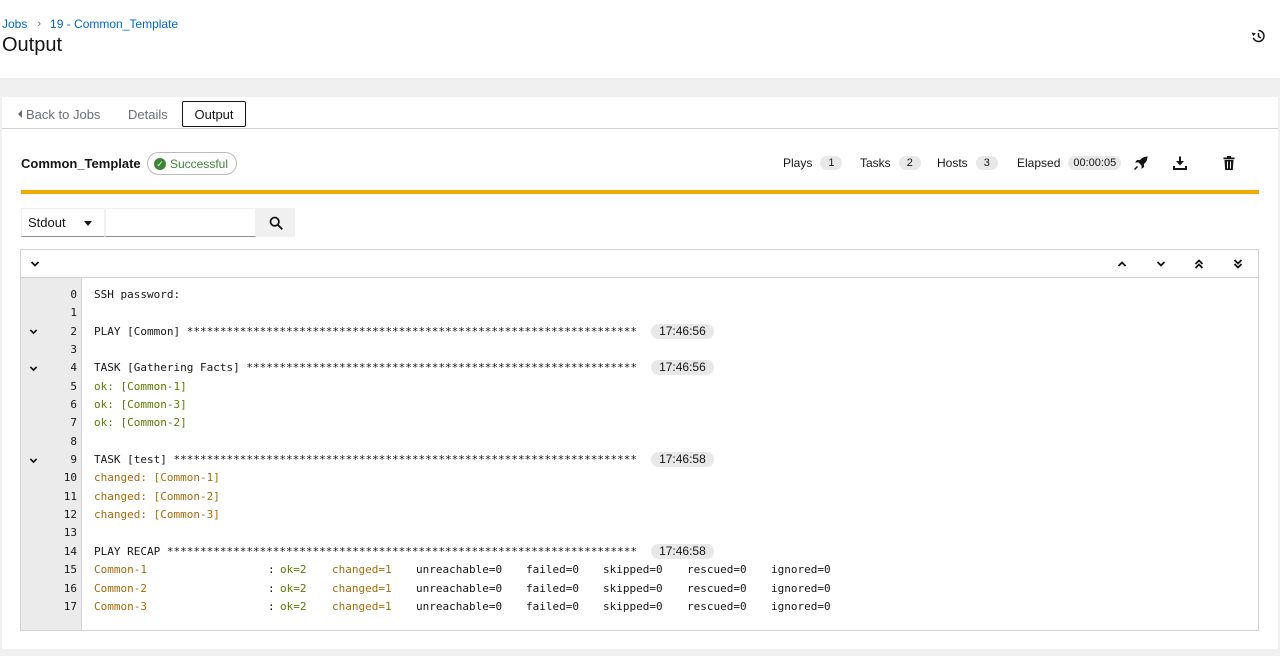  I want to click on stat-tasks-label: Tasks, so click(875, 163).